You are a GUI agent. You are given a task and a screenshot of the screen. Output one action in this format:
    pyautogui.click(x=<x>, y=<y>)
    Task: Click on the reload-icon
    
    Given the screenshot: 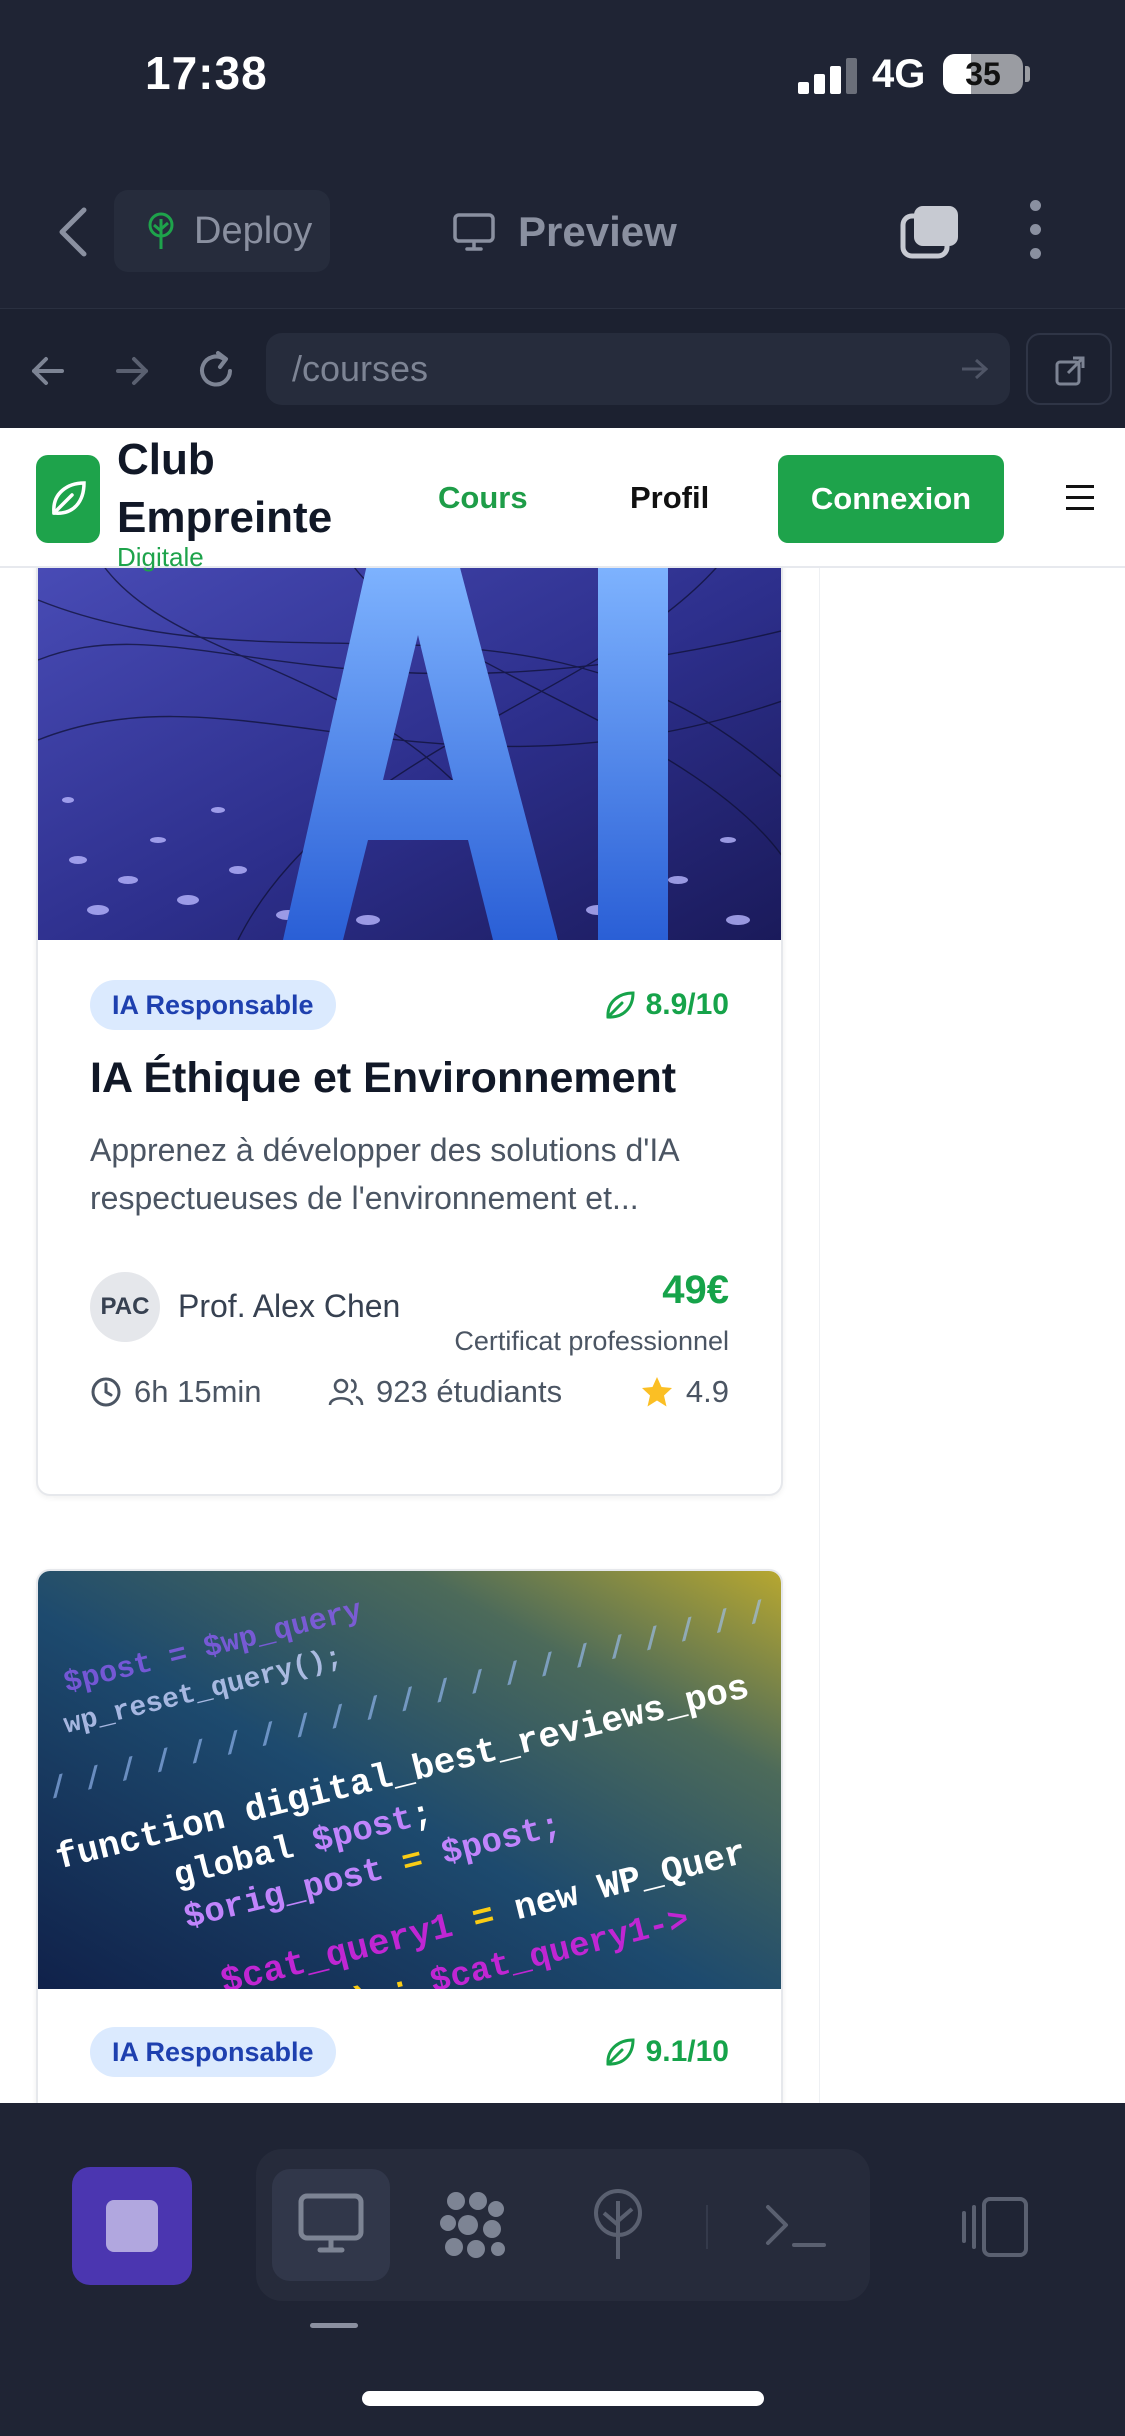 What is the action you would take?
    pyautogui.click(x=216, y=371)
    